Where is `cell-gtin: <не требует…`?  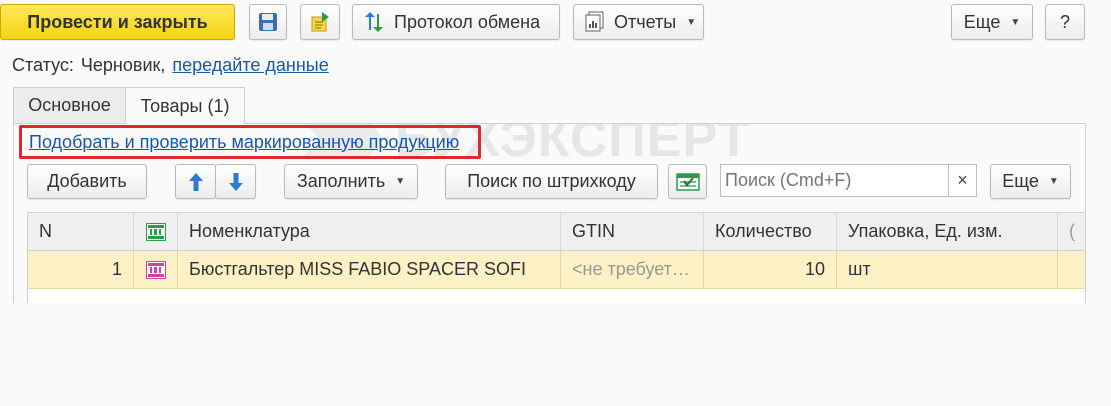 cell-gtin: <не требует… is located at coordinates (631, 269).